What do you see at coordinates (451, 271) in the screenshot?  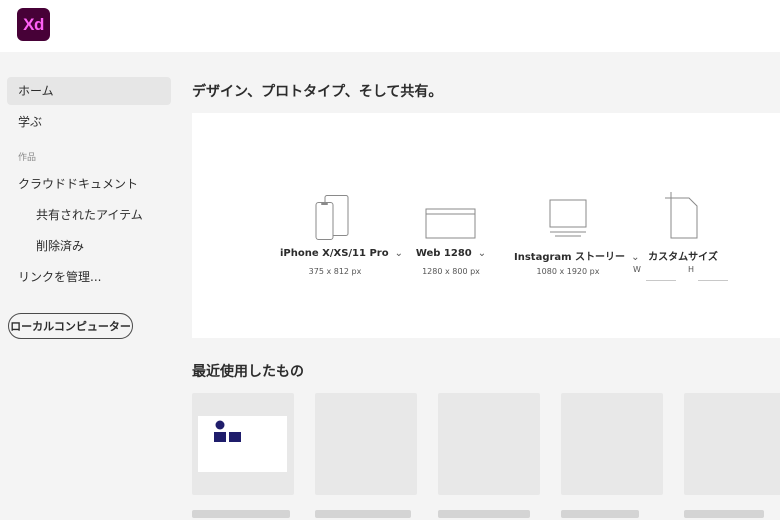 I see `preset-size: 1280 x 800 px` at bounding box center [451, 271].